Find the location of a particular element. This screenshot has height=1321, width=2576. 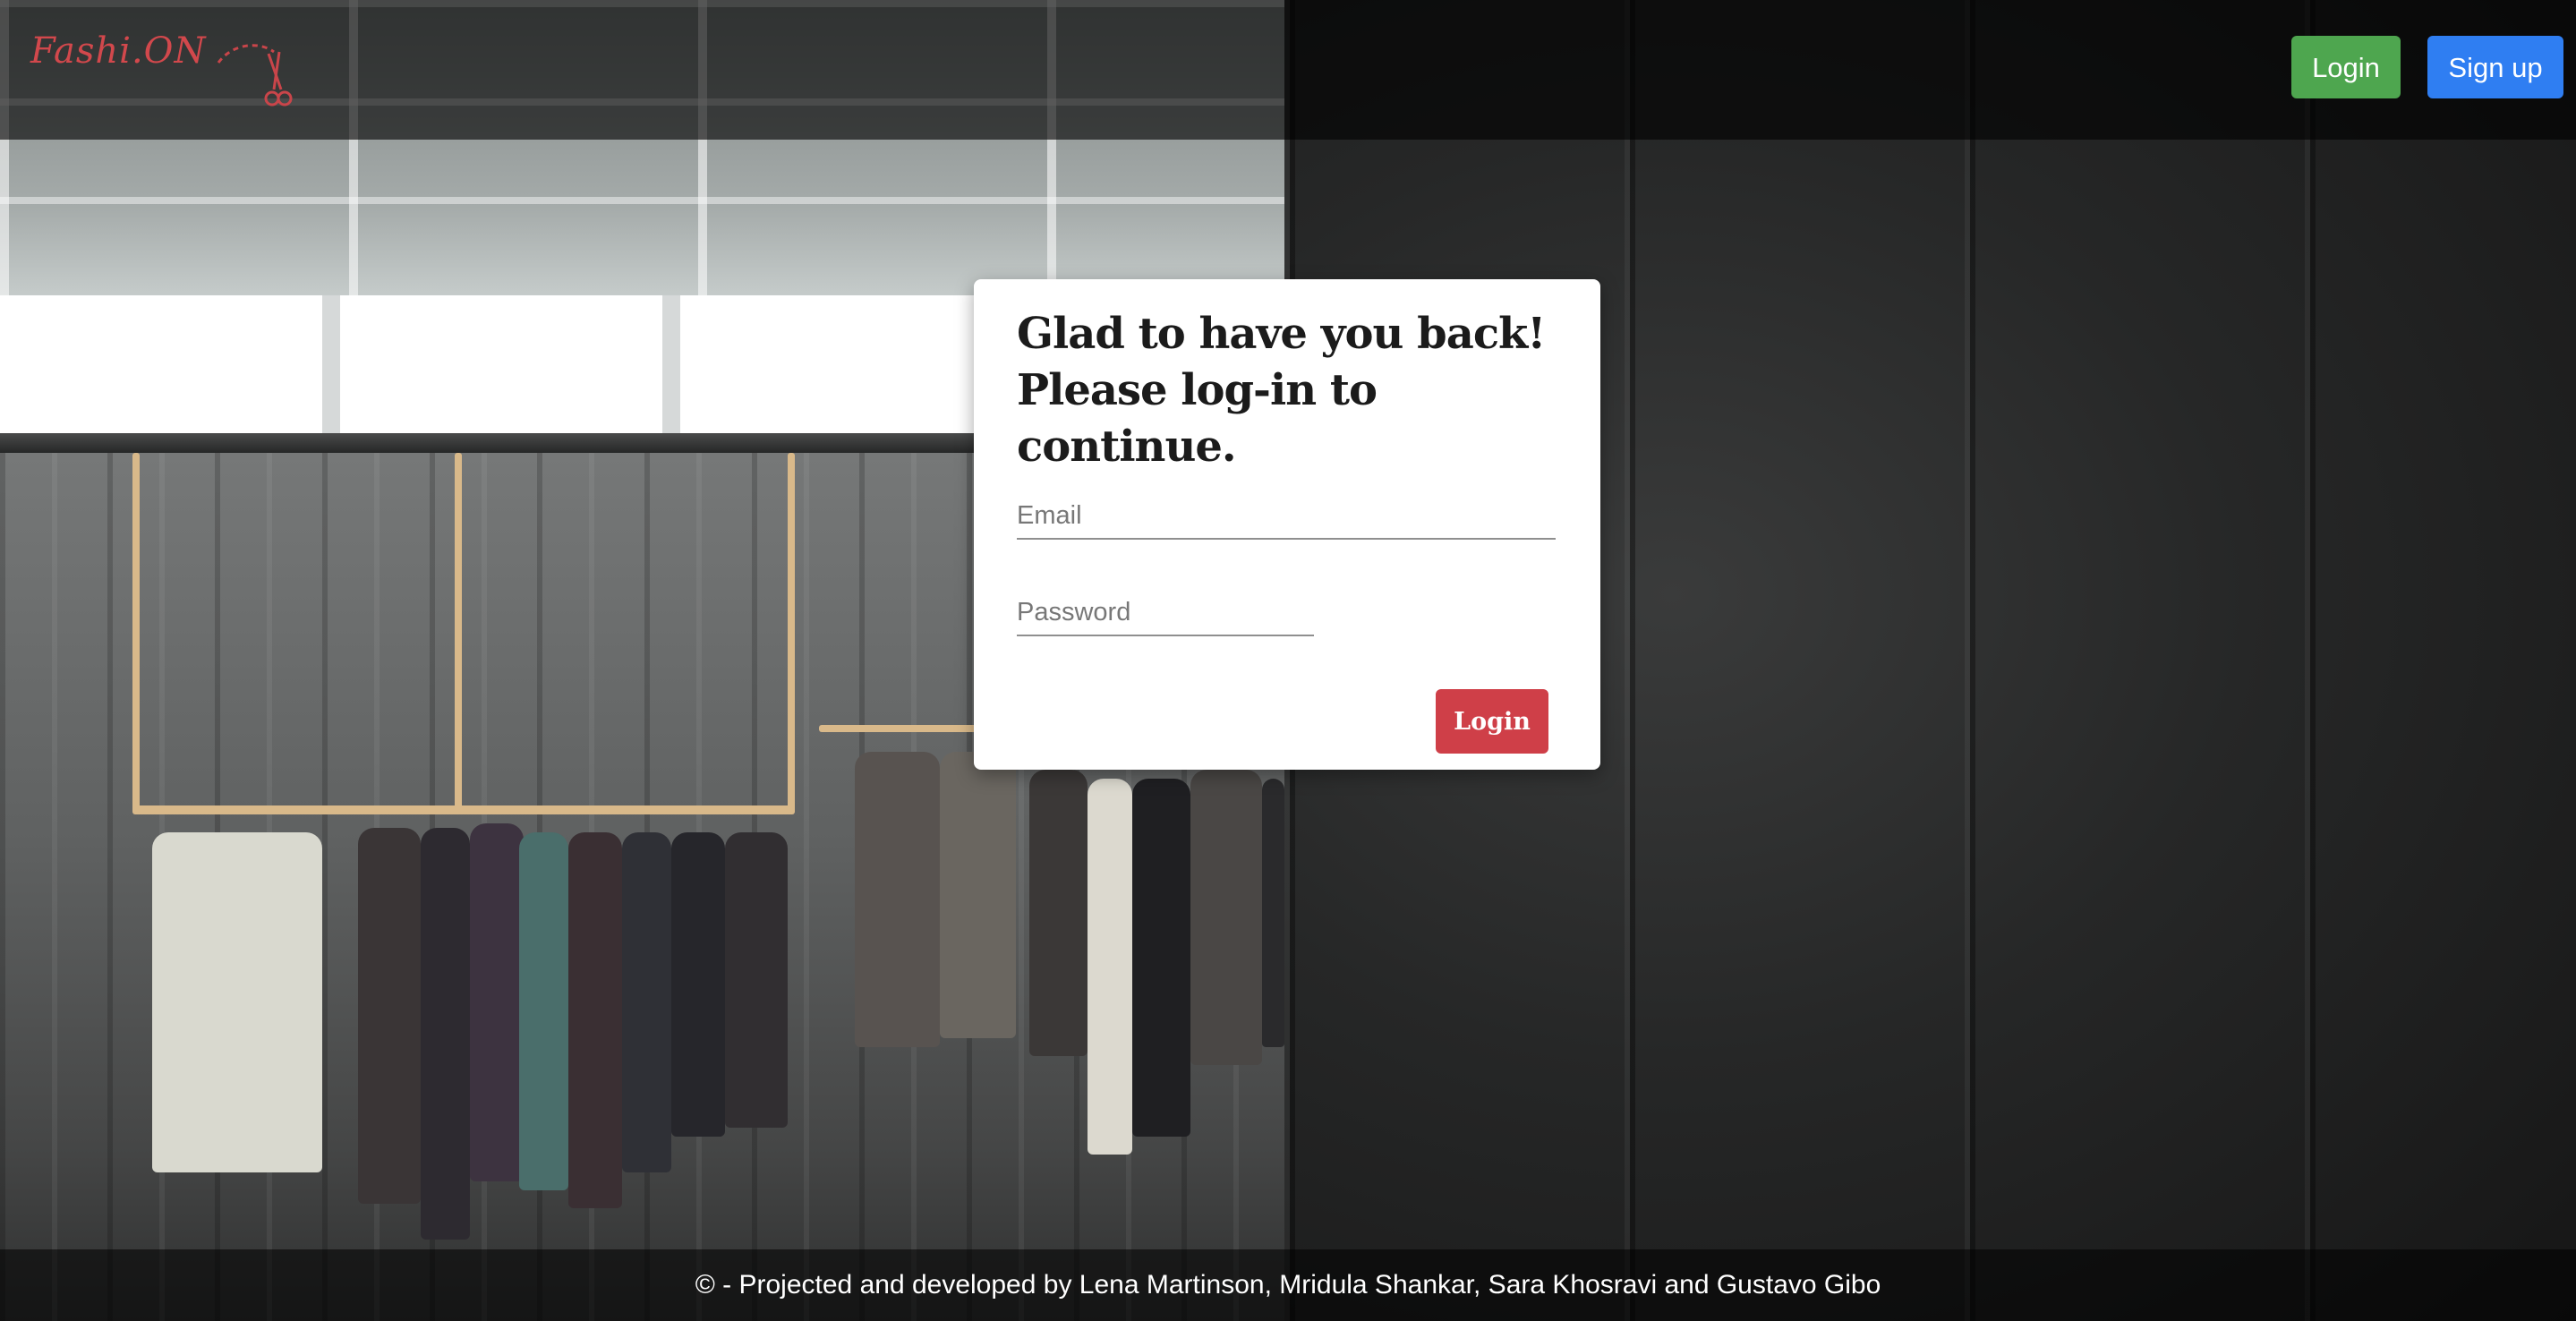

header-signup-button: Sign up is located at coordinates (2495, 67).